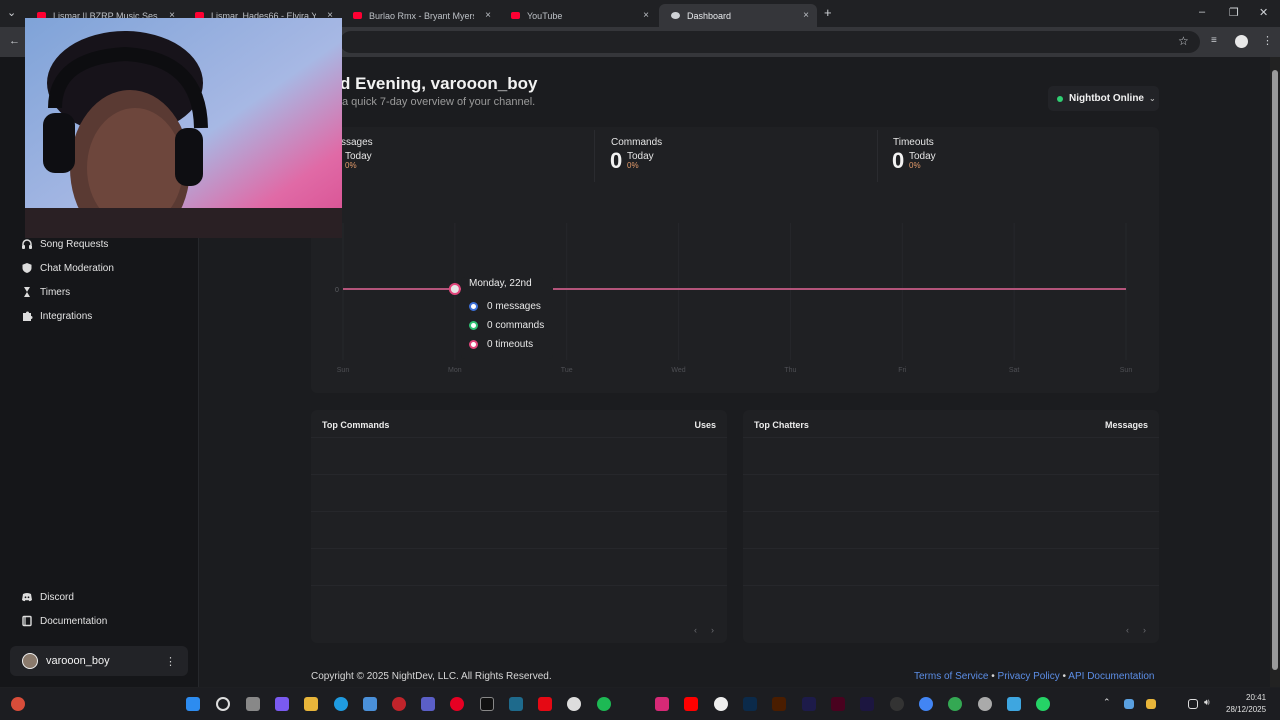 Image resolution: width=1280 pixels, height=720 pixels. I want to click on maximize-icon: ❐, so click(1234, 12).